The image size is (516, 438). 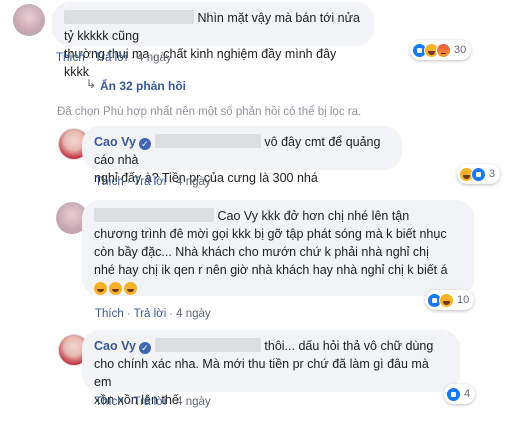 I want to click on reaction-summary: 30, so click(x=441, y=50).